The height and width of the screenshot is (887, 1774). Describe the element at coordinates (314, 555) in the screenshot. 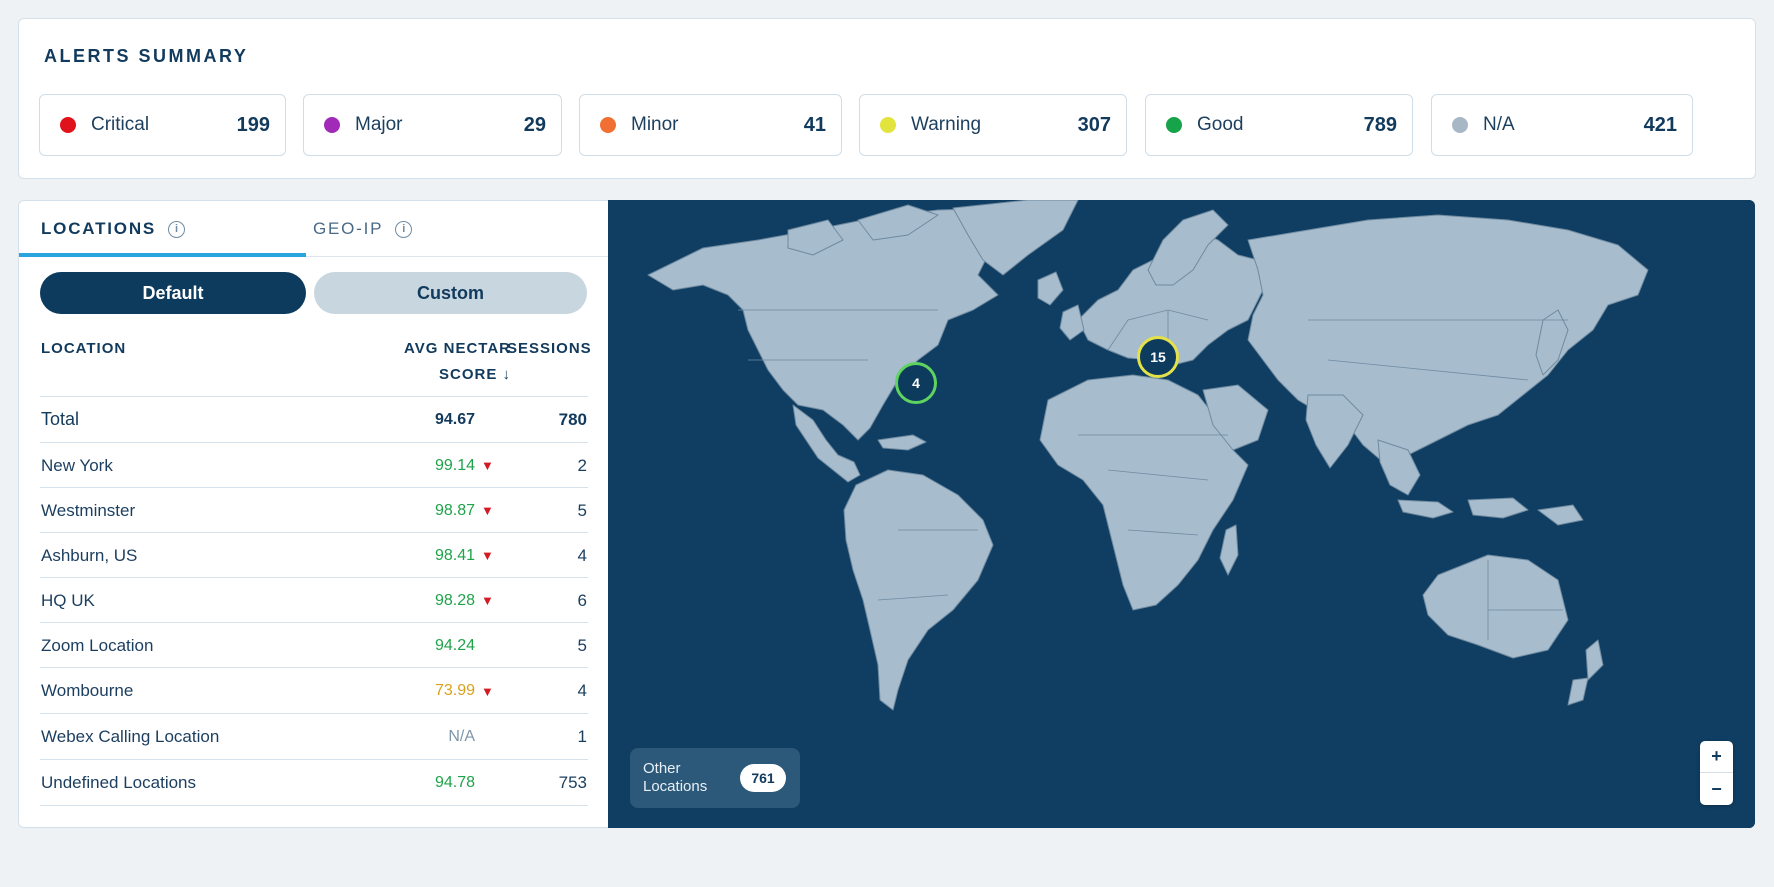

I see `table-row: Ashburn, US 98.41 ▼ 4` at that location.